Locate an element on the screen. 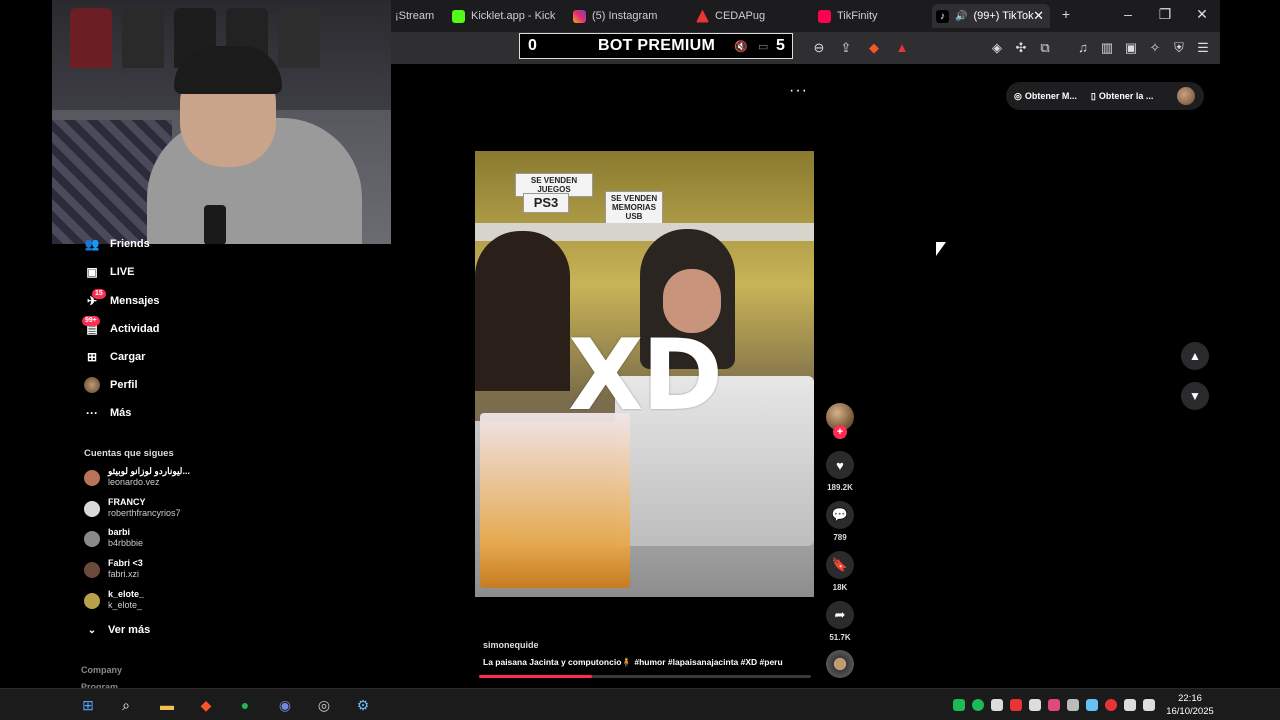 The image size is (1280, 720). brave-shield-icon: ◆ is located at coordinates (874, 48).